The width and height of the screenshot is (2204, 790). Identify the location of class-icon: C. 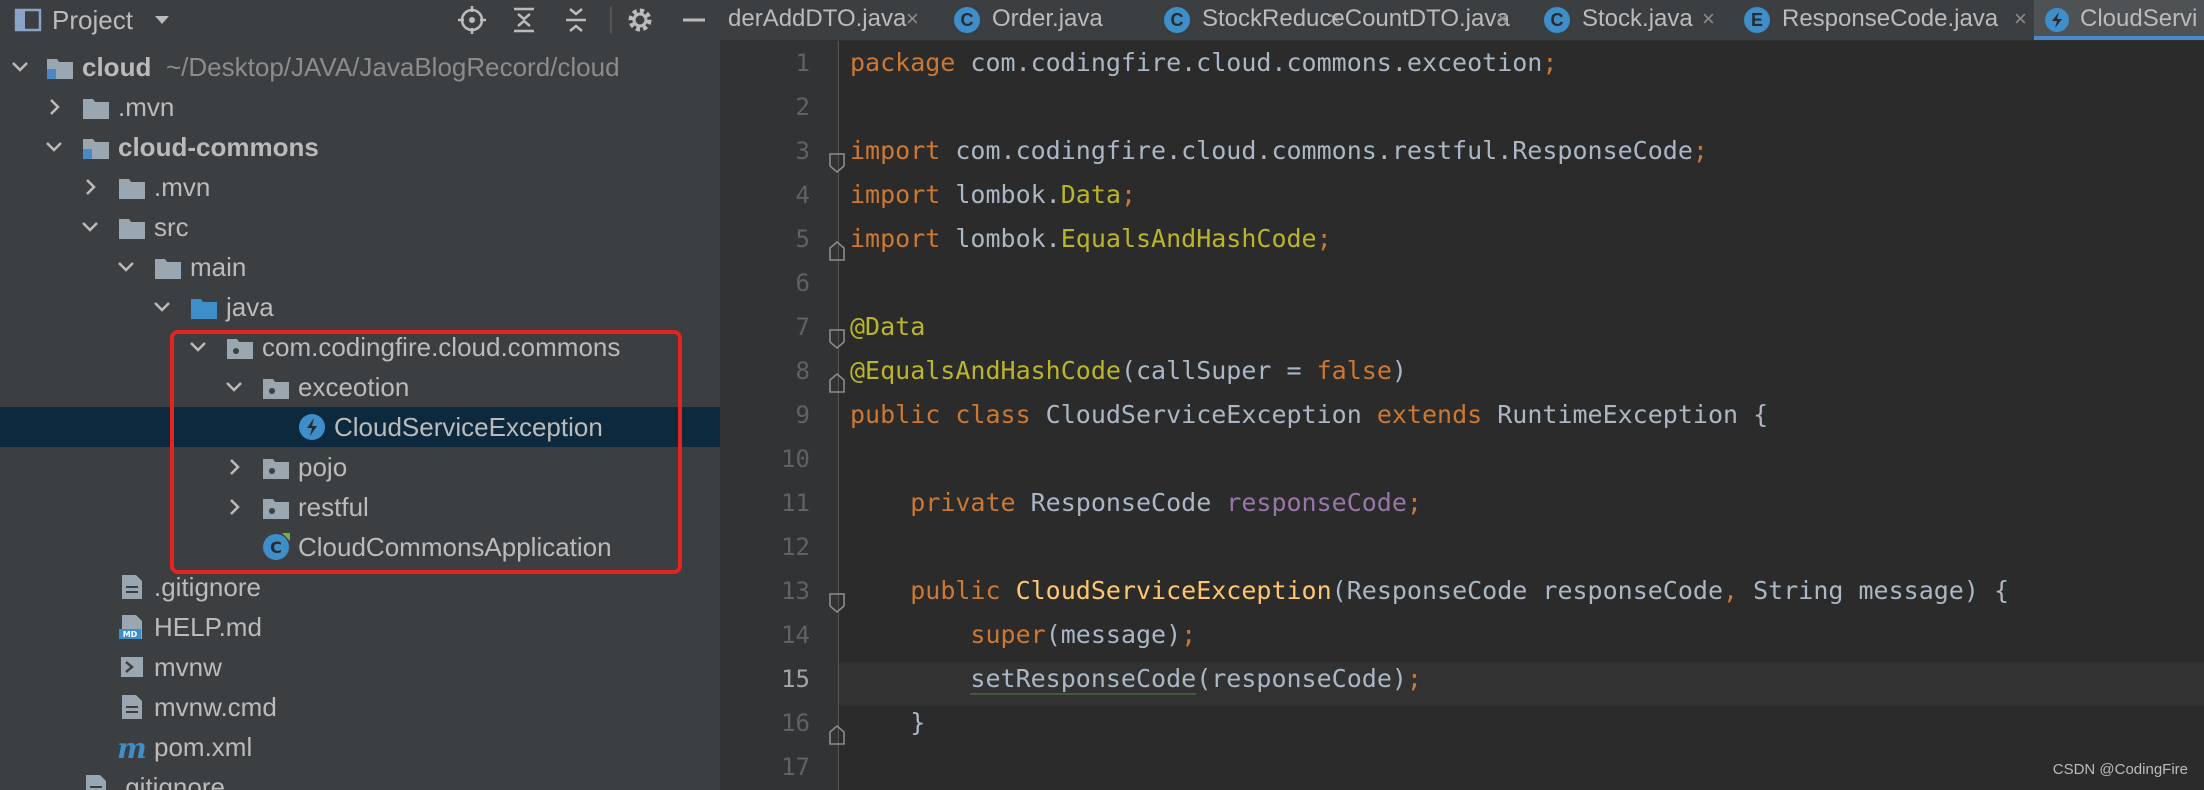
(967, 20).